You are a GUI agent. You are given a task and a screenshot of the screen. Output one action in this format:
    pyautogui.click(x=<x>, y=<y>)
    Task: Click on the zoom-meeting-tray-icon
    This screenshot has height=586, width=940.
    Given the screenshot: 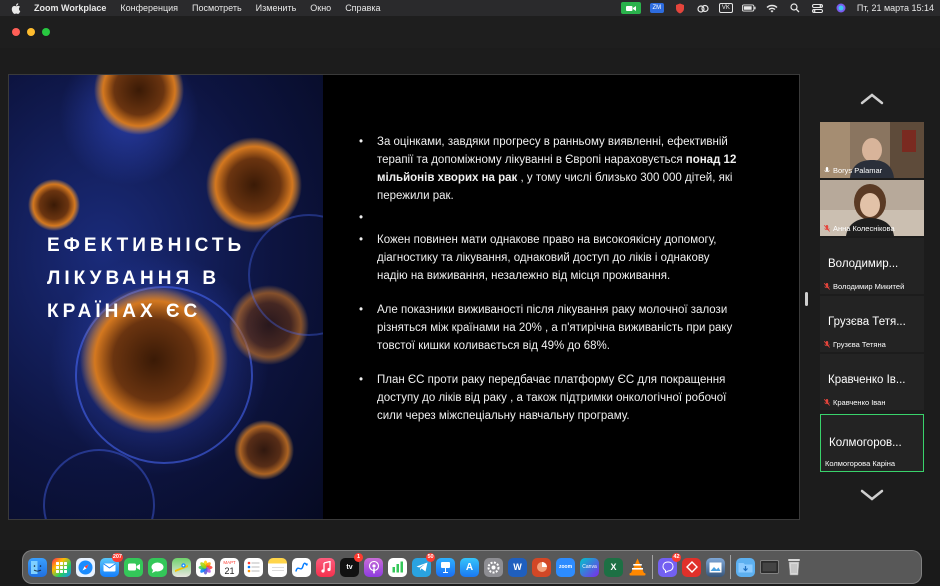 What is the action you would take?
    pyautogui.click(x=630, y=8)
    